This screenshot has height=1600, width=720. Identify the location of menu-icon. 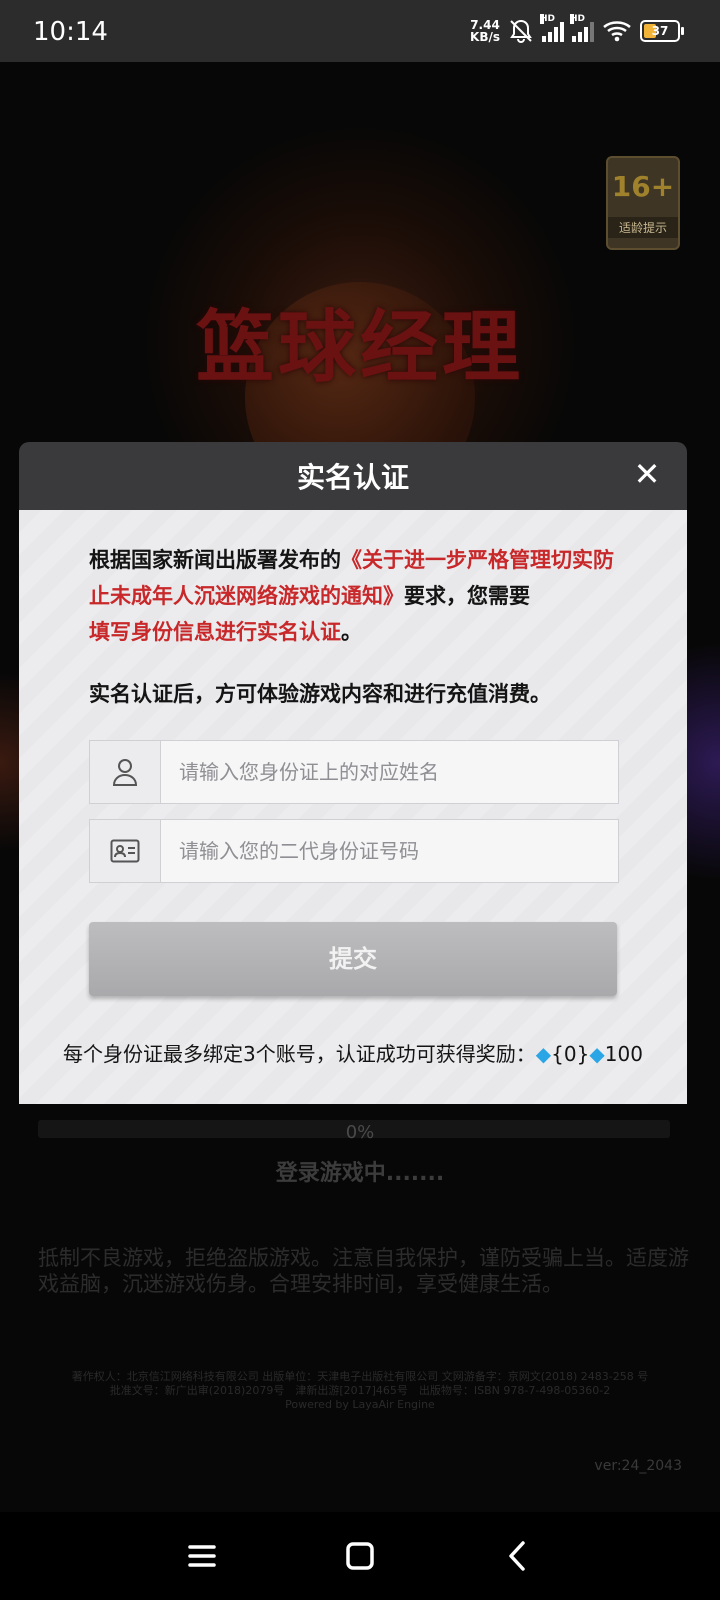
(202, 1556).